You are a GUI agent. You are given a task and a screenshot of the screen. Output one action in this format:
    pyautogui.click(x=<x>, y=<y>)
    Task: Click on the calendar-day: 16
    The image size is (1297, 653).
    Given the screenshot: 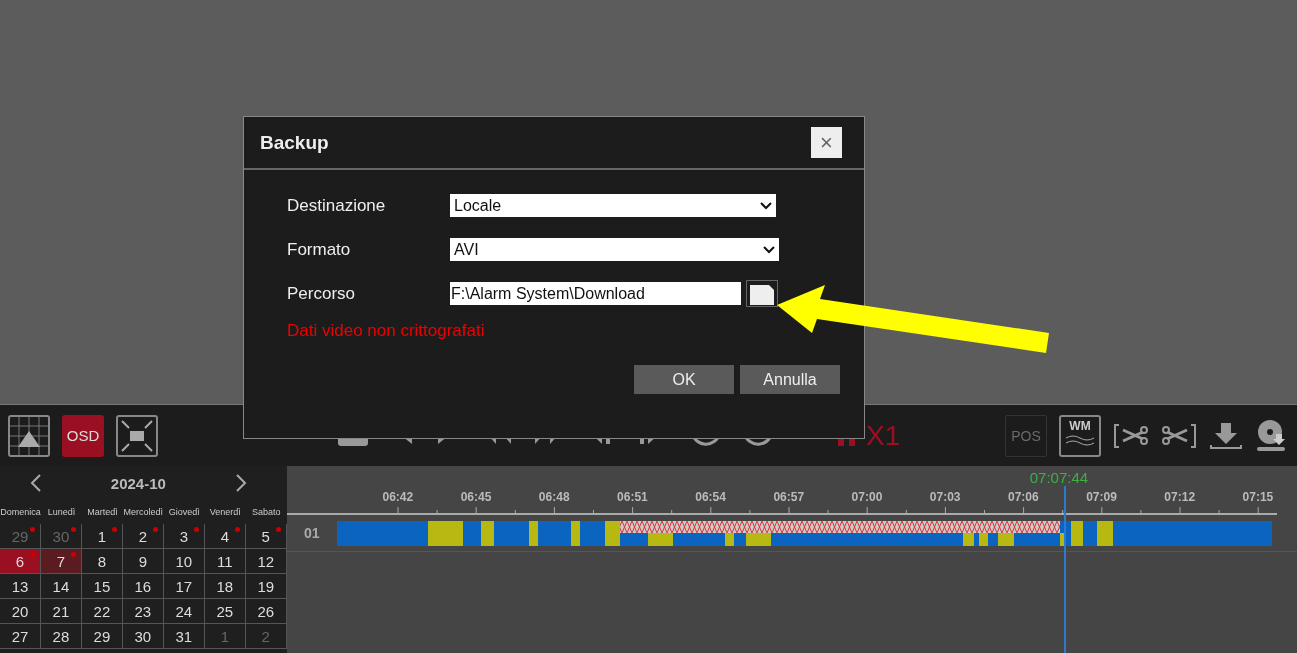 What is the action you would take?
    pyautogui.click(x=143, y=586)
    